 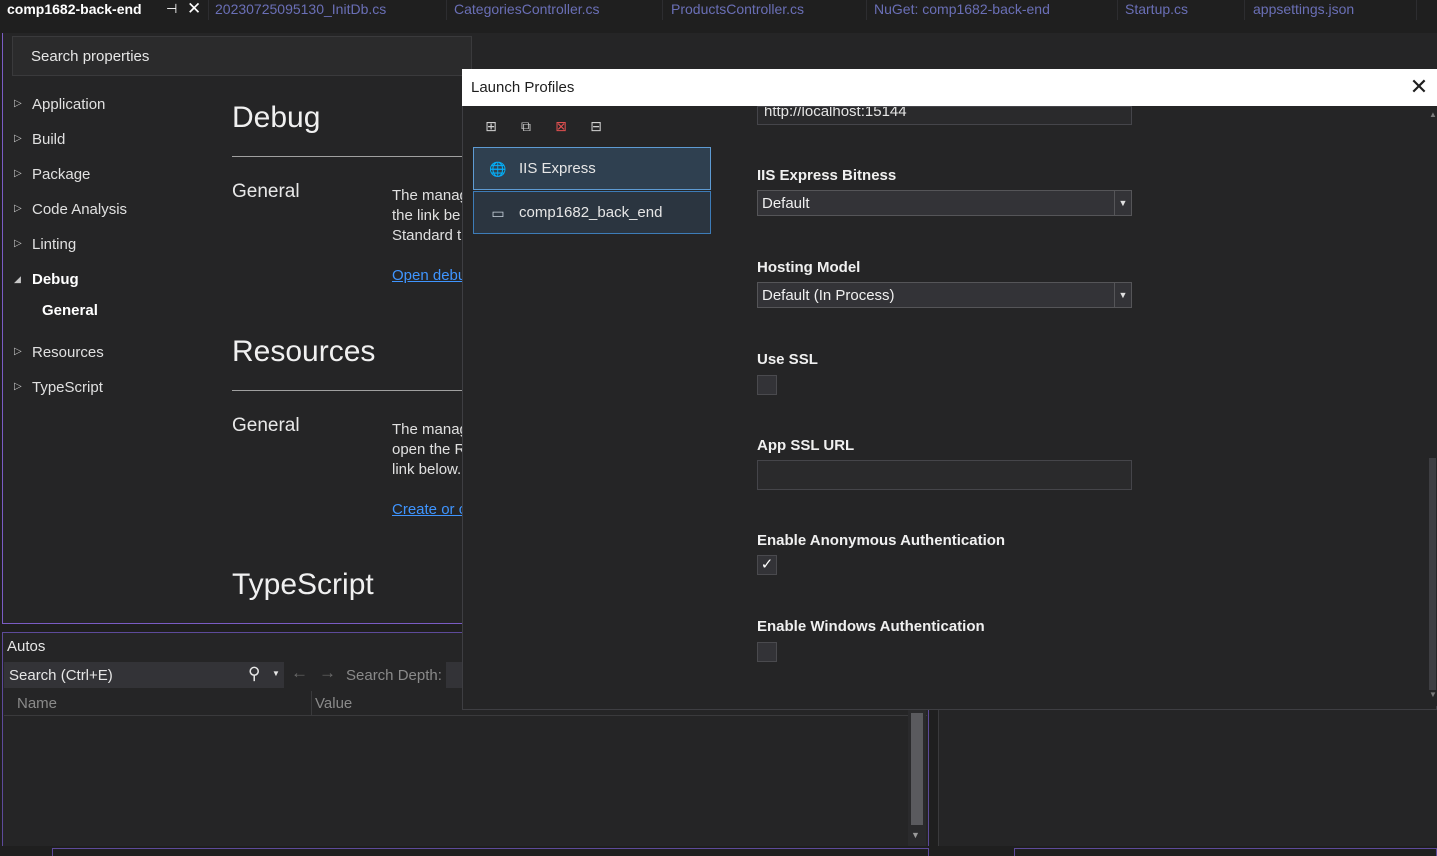 What do you see at coordinates (767, 565) in the screenshot?
I see `anonymous-auth-checkbox: ✓` at bounding box center [767, 565].